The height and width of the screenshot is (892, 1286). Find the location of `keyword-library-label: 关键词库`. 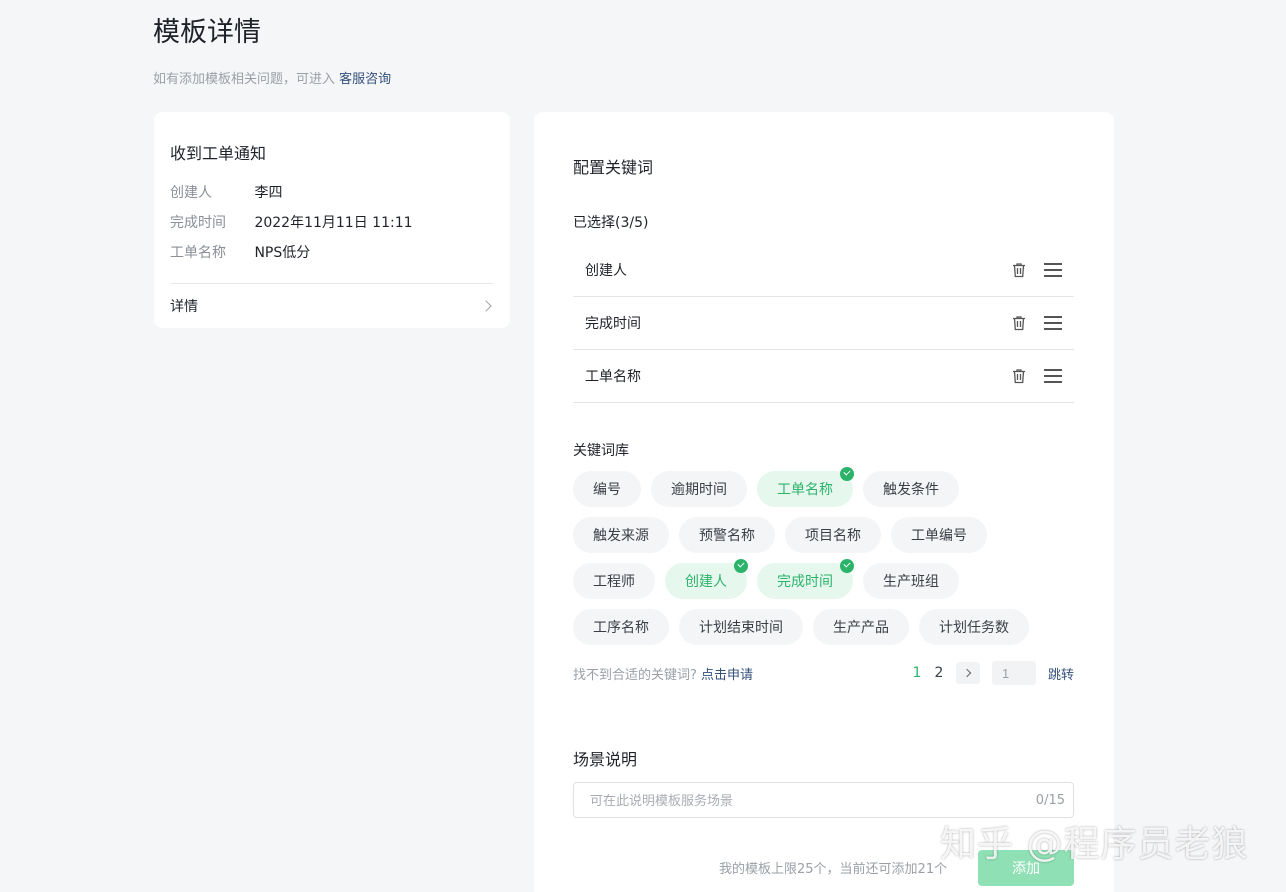

keyword-library-label: 关键词库 is located at coordinates (601, 451).